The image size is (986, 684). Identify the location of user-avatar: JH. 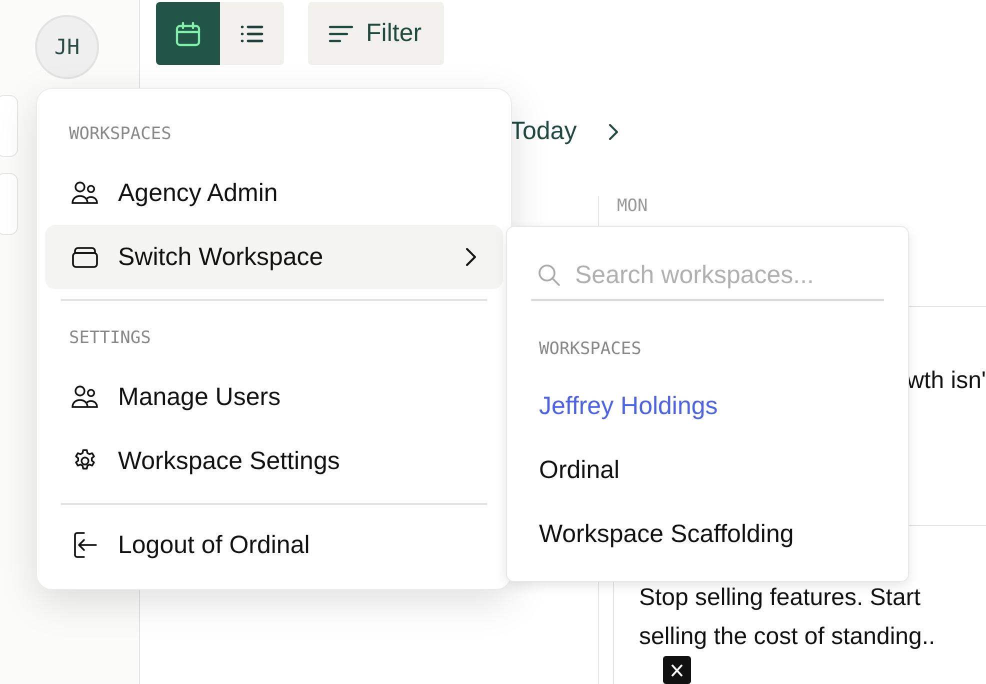
(67, 47).